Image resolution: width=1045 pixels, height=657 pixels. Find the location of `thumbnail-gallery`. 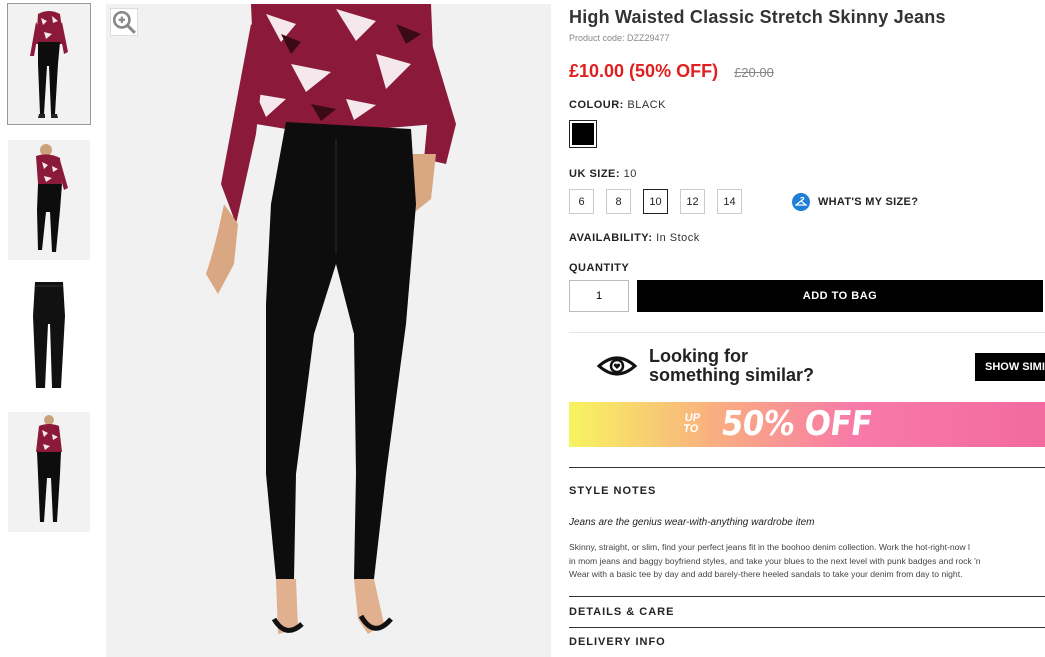

thumbnail-gallery is located at coordinates (49, 275).